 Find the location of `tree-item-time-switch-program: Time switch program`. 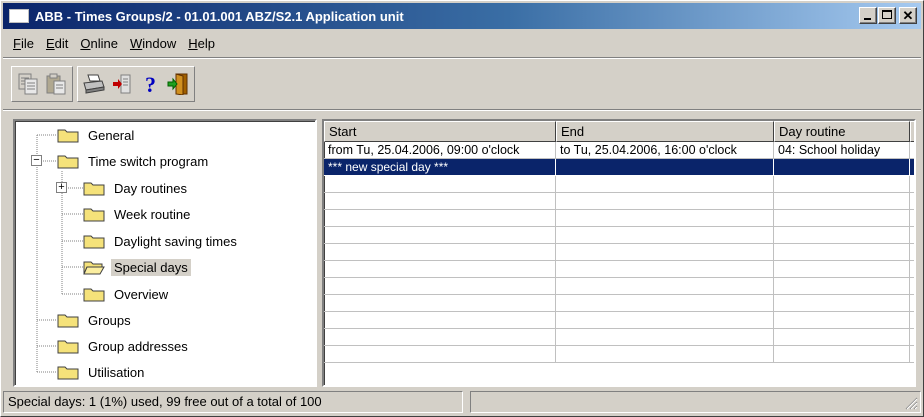

tree-item-time-switch-program: Time switch program is located at coordinates (134, 161).